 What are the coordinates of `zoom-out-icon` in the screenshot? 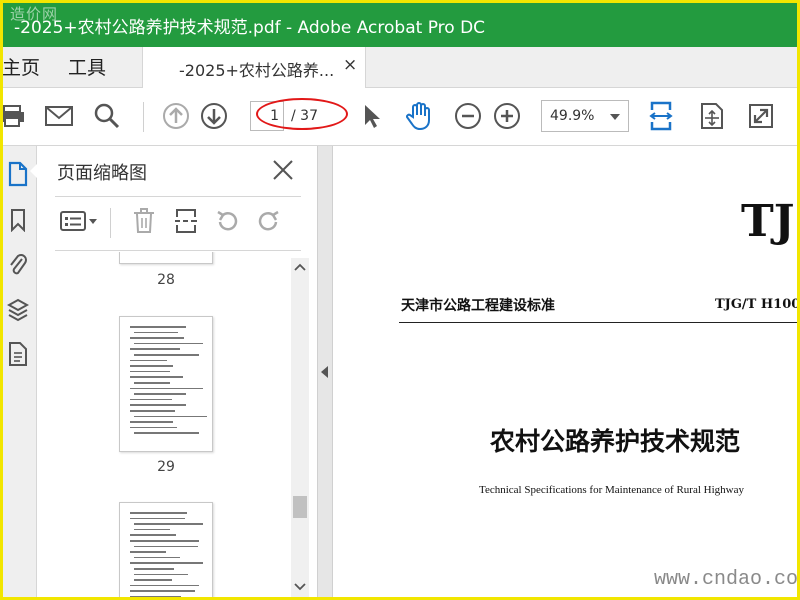 It's located at (468, 116).